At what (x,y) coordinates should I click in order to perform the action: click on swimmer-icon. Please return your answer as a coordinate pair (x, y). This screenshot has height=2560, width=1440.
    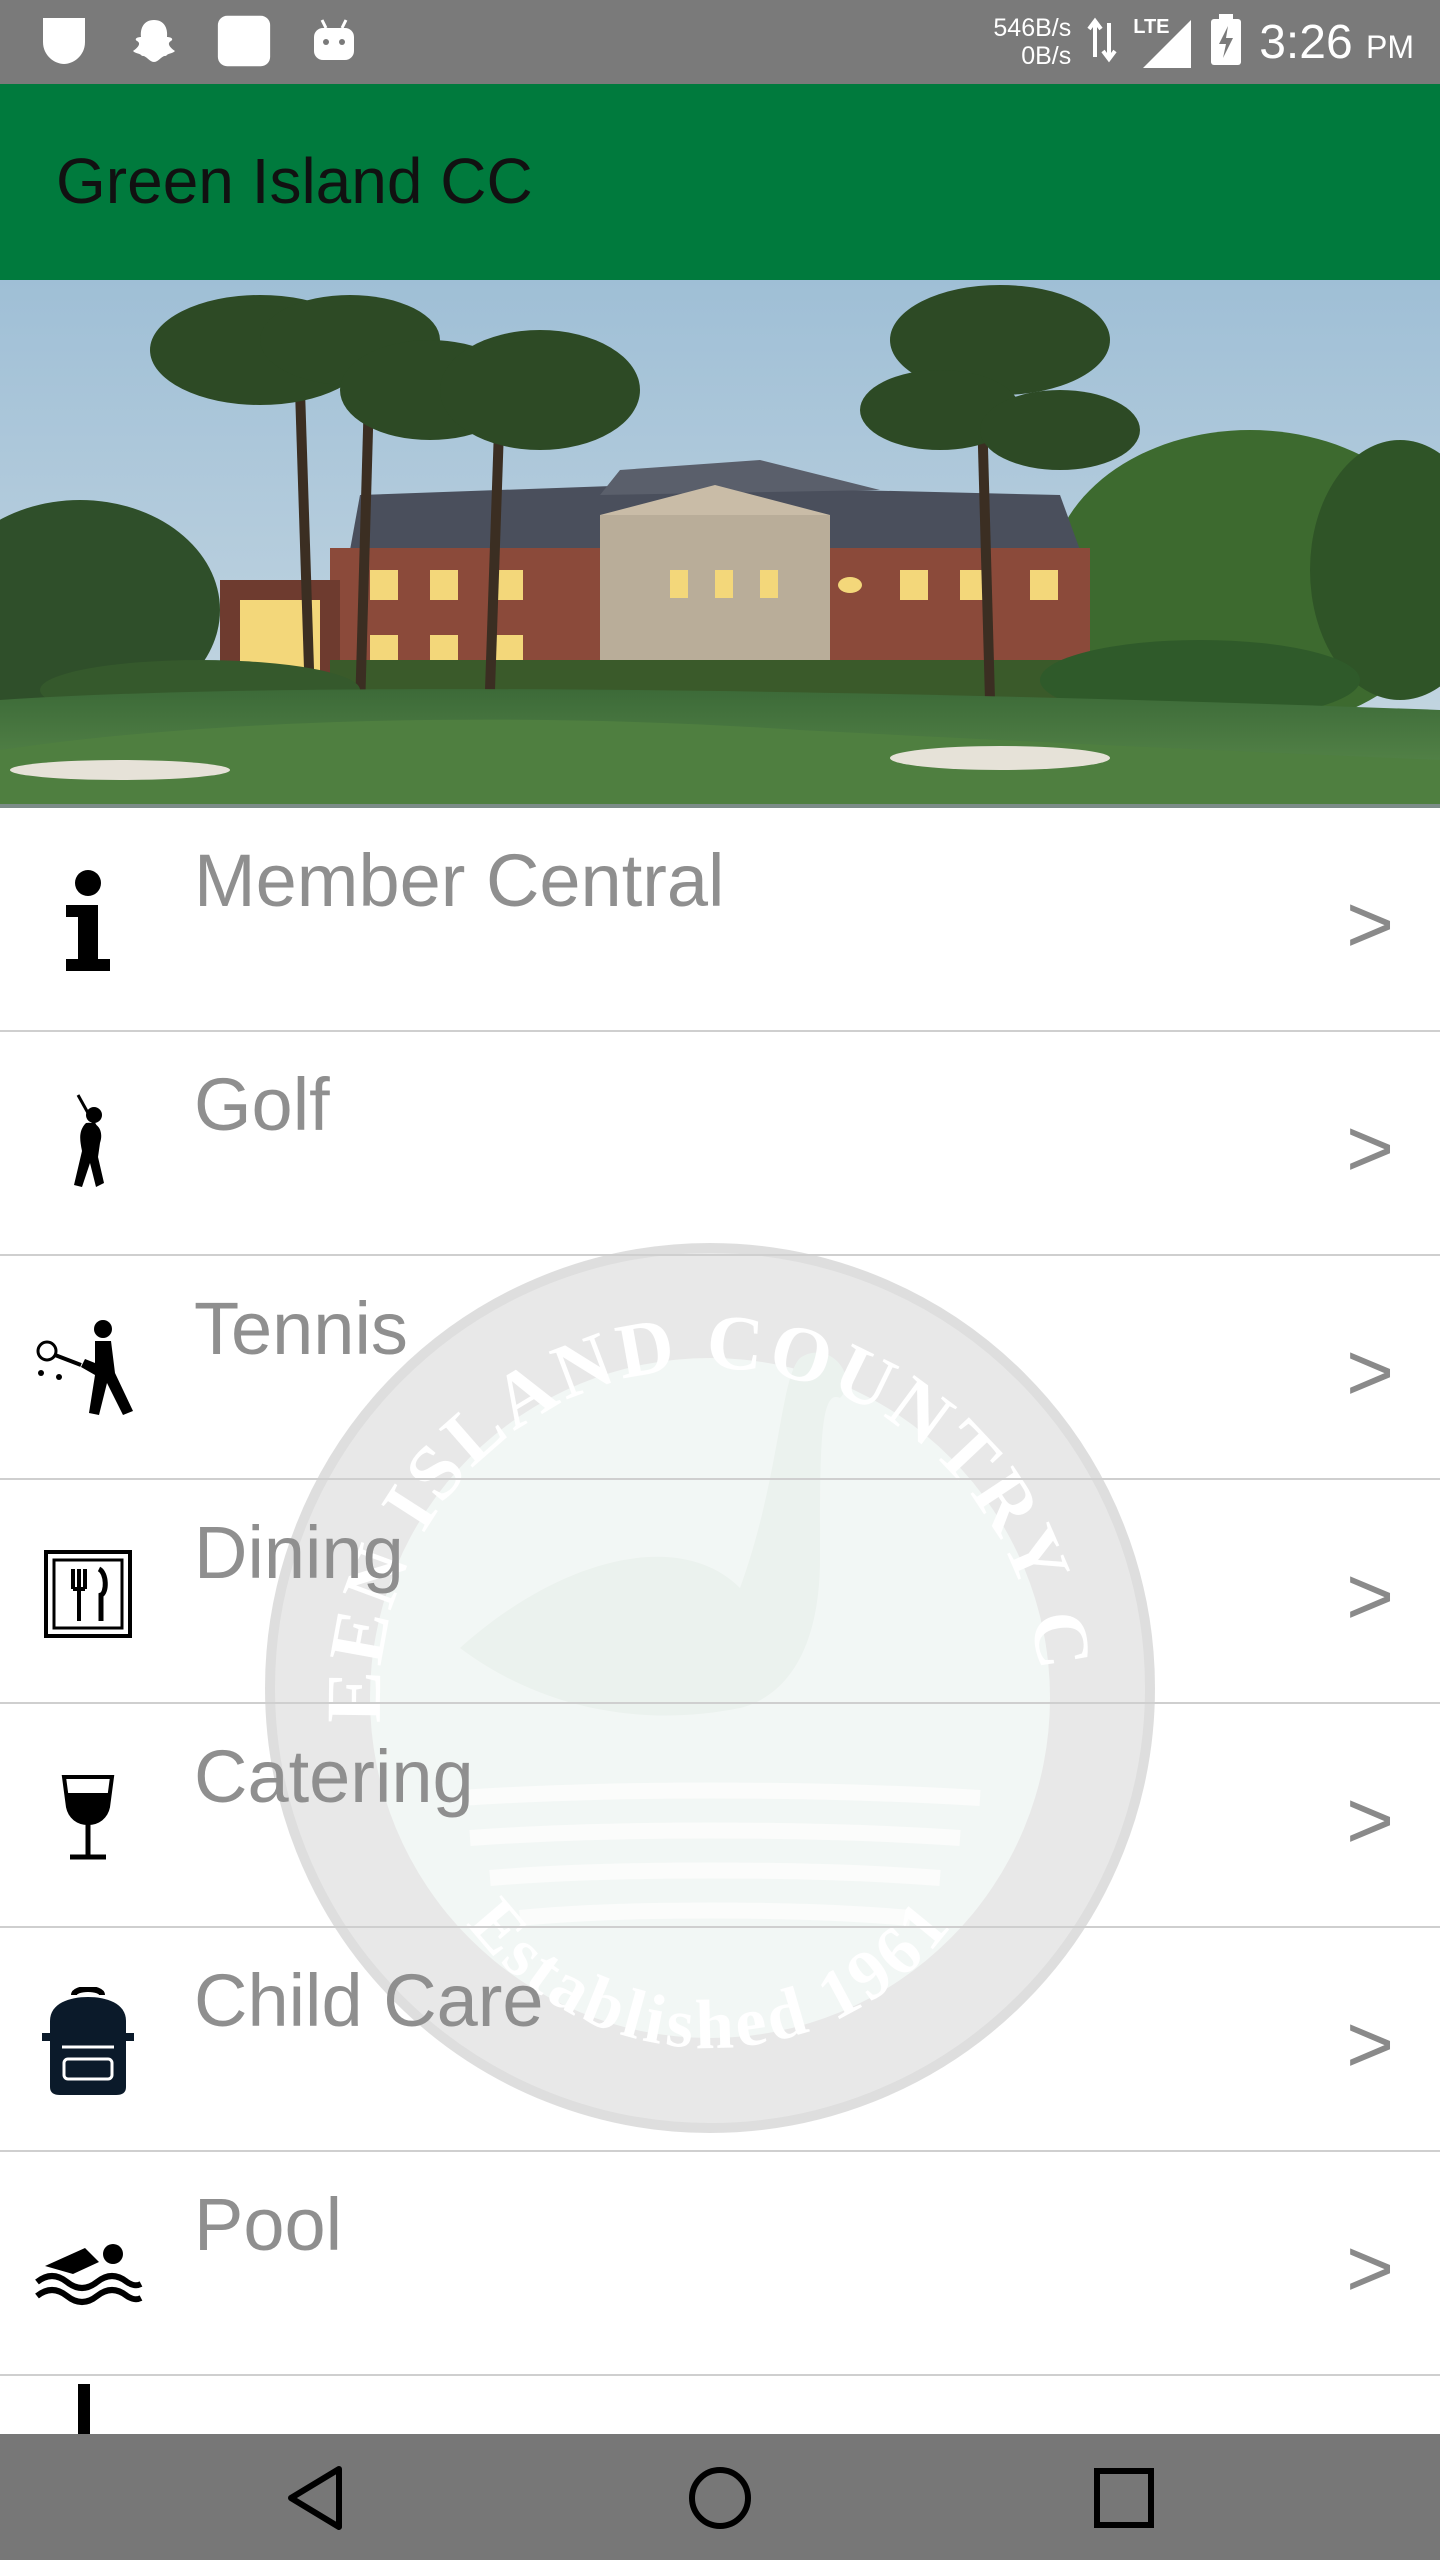
    Looking at the image, I should click on (88, 2266).